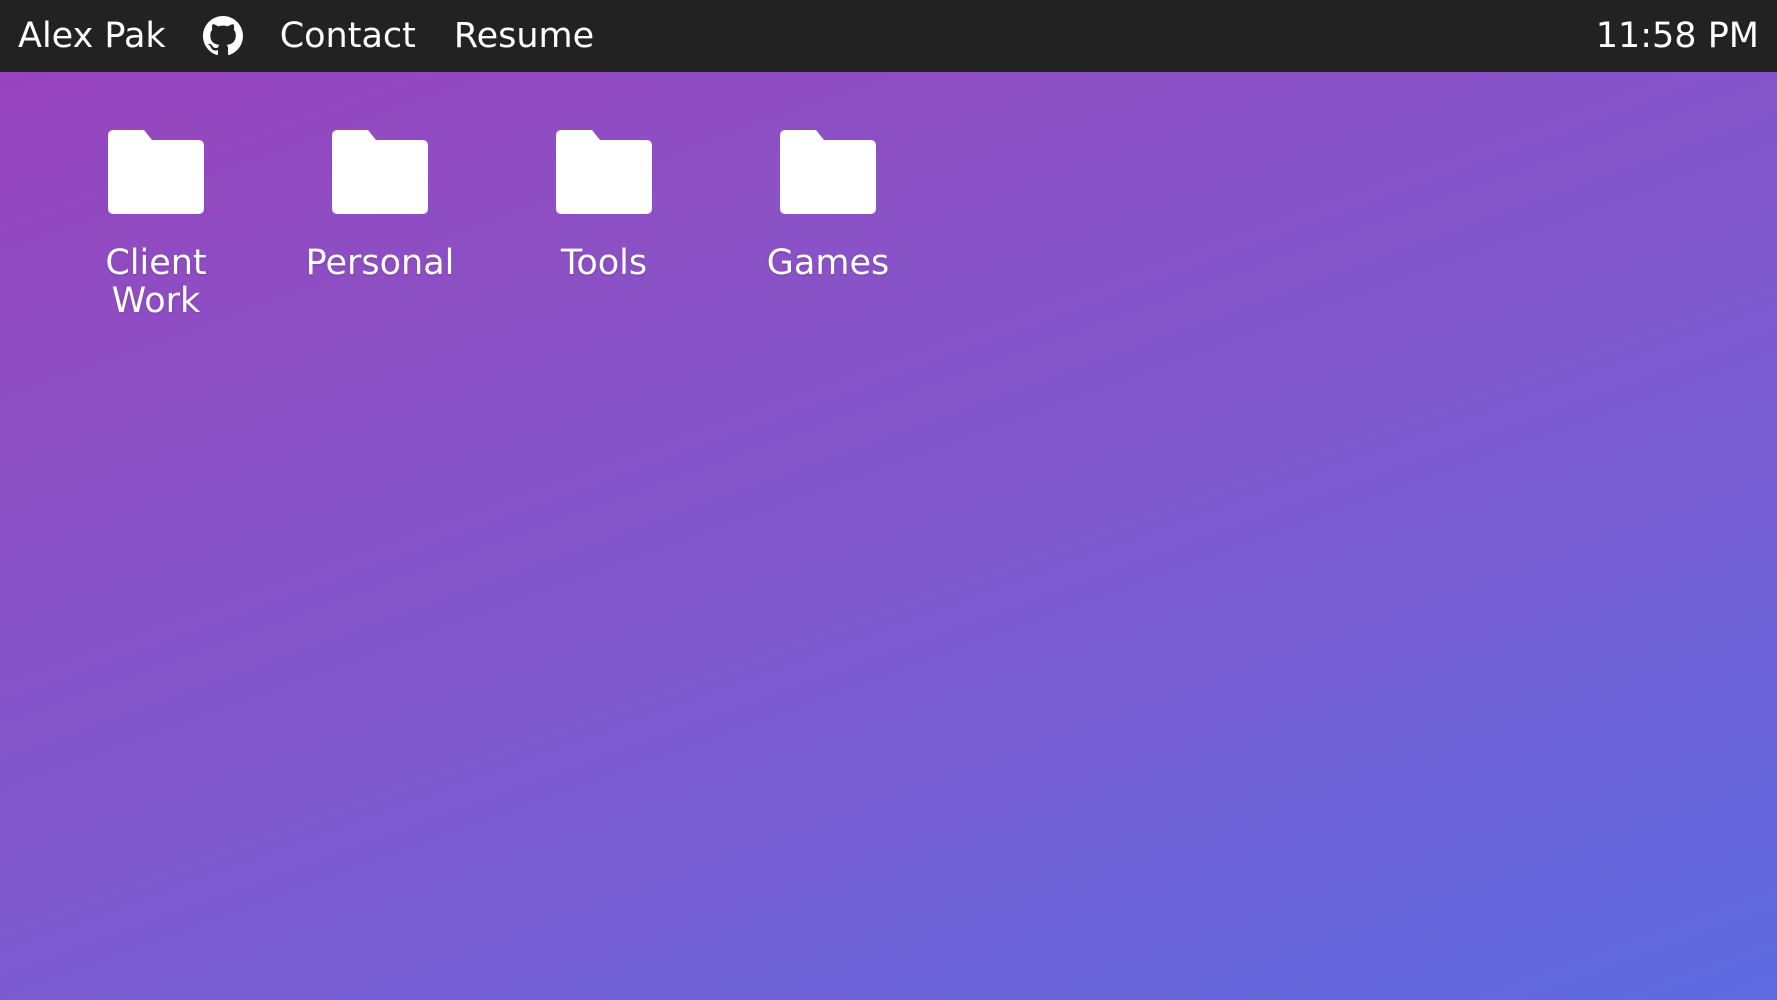  I want to click on github-icon, so click(223, 36).